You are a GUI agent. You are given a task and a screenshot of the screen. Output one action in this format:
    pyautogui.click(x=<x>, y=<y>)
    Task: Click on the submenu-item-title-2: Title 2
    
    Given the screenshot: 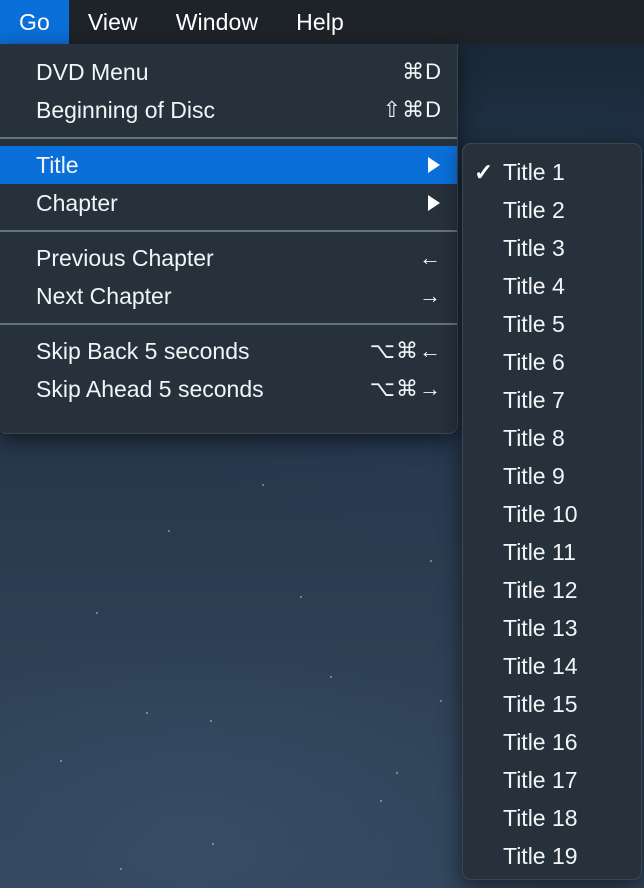 What is the action you would take?
    pyautogui.click(x=552, y=210)
    